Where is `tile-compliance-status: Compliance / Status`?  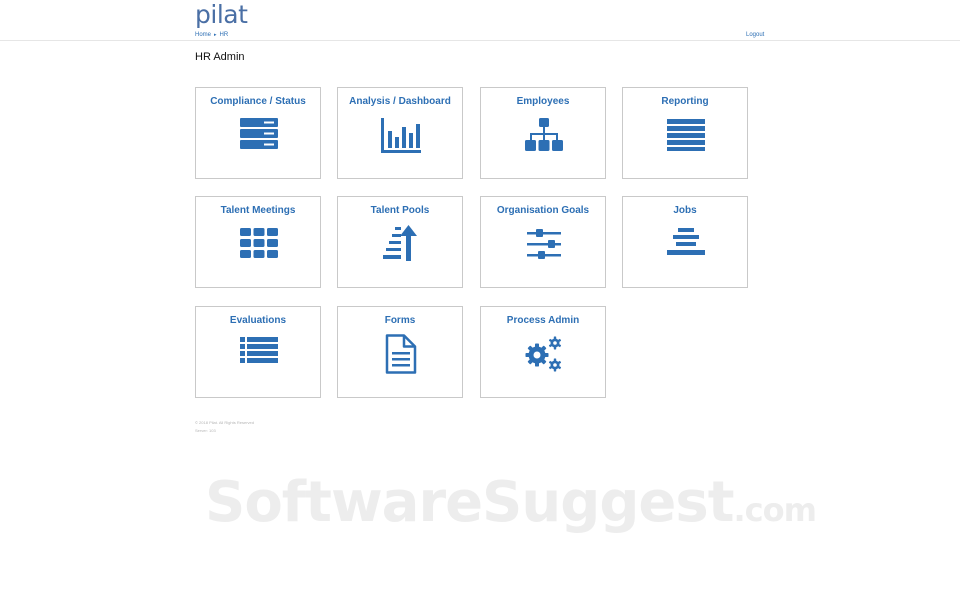 tile-compliance-status: Compliance / Status is located at coordinates (258, 133).